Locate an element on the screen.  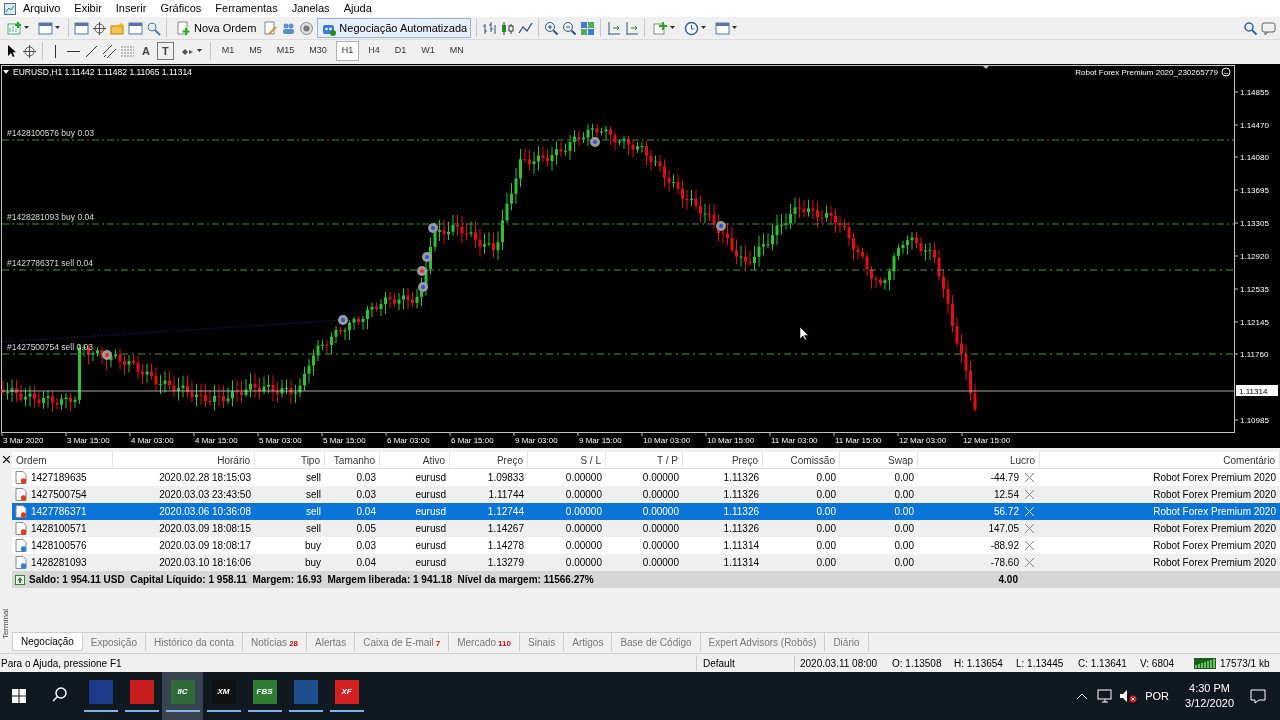
table-cell-text: 0.00 is located at coordinates (904, 478).